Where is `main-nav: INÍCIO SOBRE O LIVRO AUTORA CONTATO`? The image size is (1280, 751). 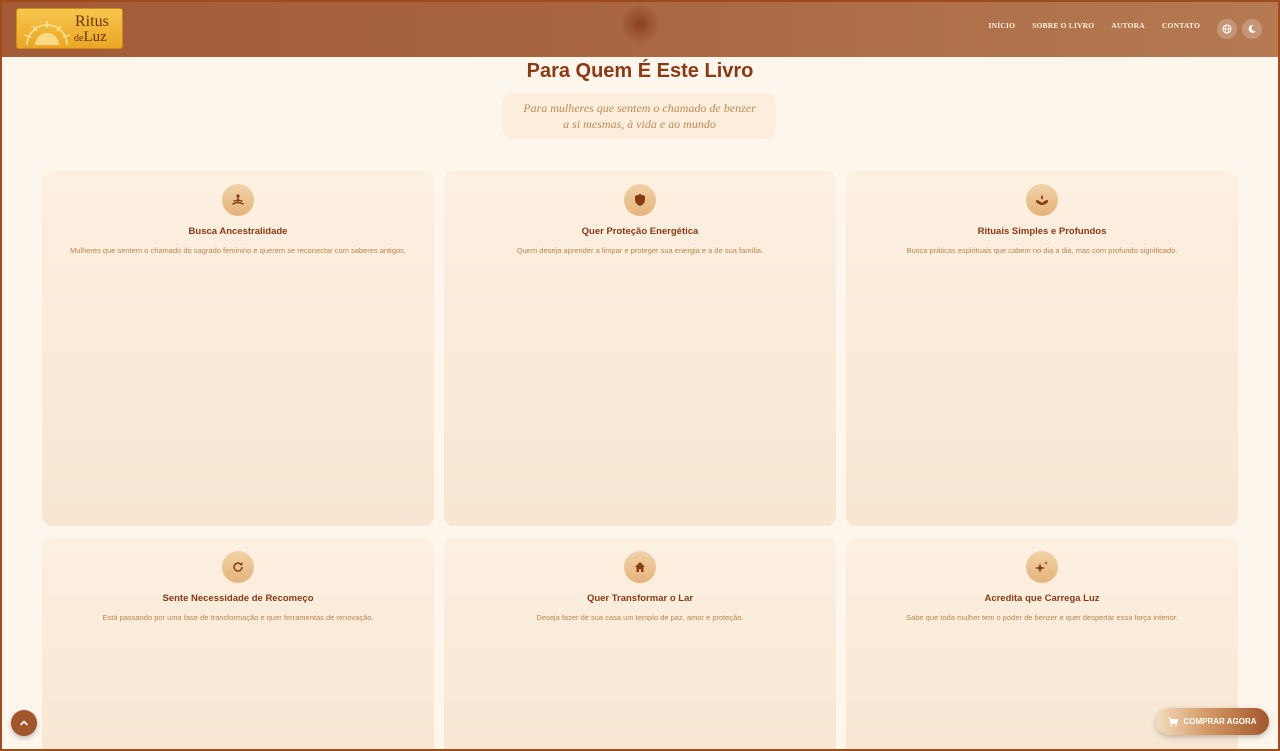 main-nav: INÍCIO SOBRE O LIVRO AUTORA CONTATO is located at coordinates (1094, 25).